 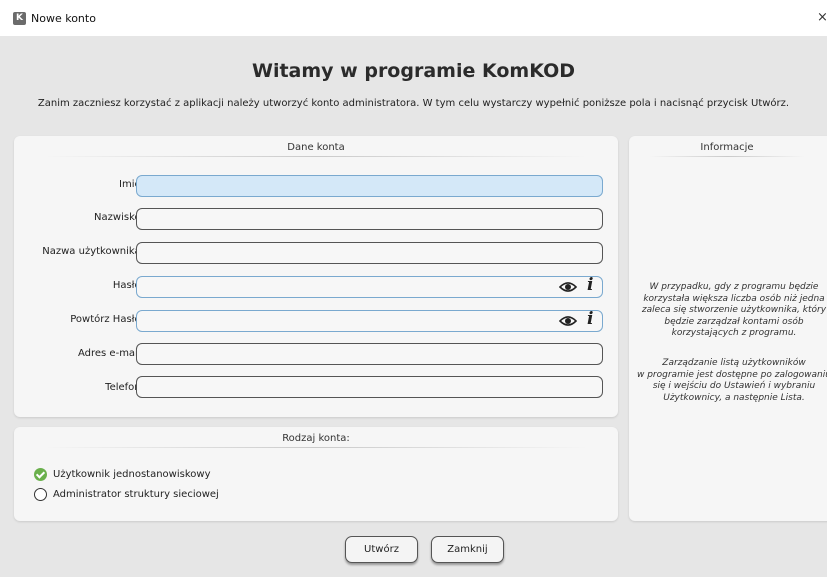 What do you see at coordinates (131, 184) in the screenshot?
I see `first-name-label: Imię:` at bounding box center [131, 184].